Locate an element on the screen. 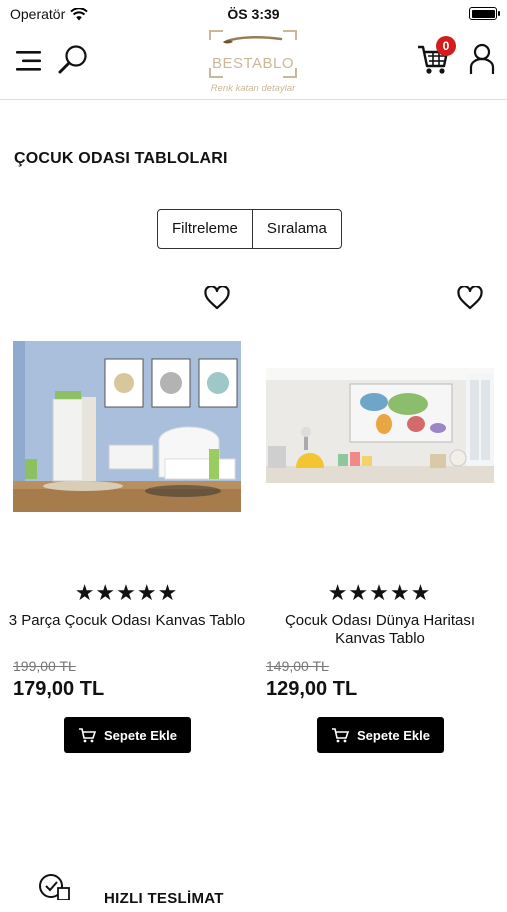  old-price: 149,00 TL is located at coordinates (297, 666).